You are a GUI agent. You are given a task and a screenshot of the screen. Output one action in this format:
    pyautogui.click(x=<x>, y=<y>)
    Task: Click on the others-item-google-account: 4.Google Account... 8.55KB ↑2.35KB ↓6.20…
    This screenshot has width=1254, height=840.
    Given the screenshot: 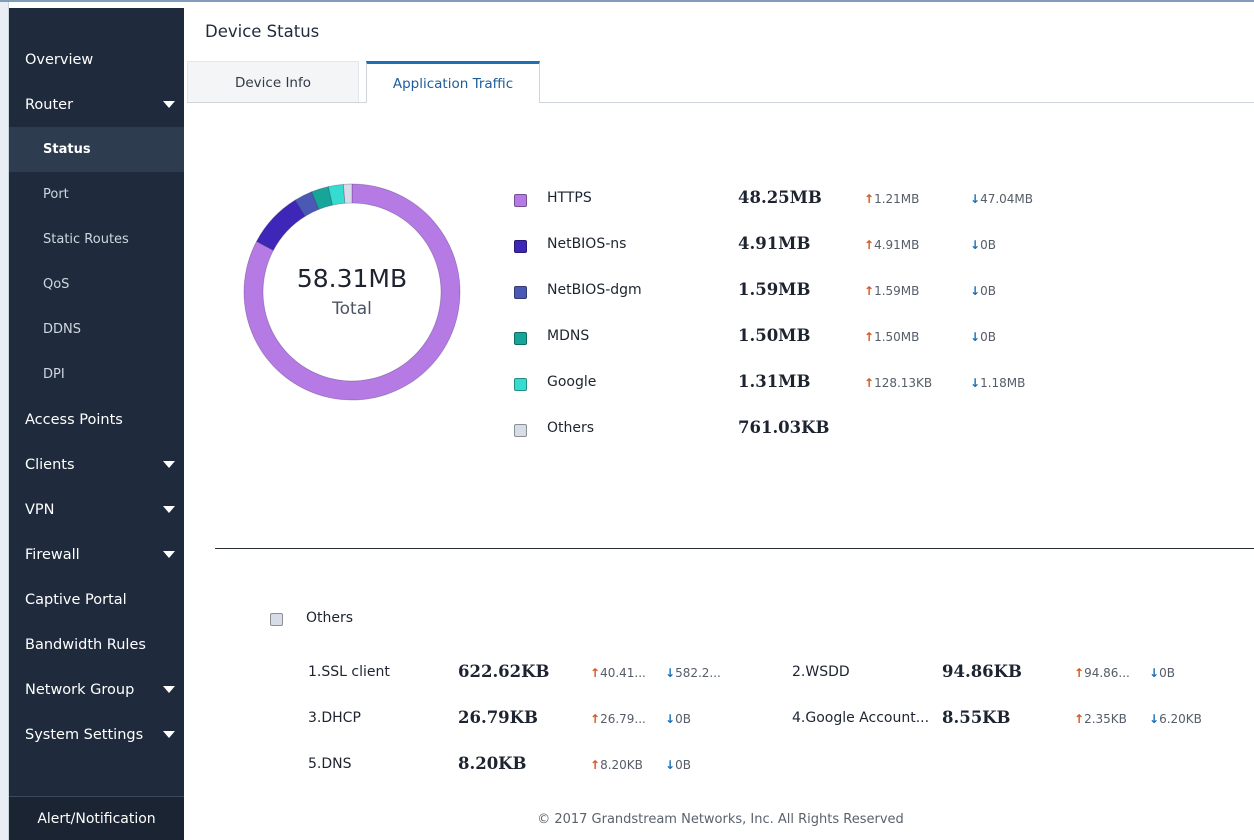 What is the action you would take?
    pyautogui.click(x=1022, y=720)
    